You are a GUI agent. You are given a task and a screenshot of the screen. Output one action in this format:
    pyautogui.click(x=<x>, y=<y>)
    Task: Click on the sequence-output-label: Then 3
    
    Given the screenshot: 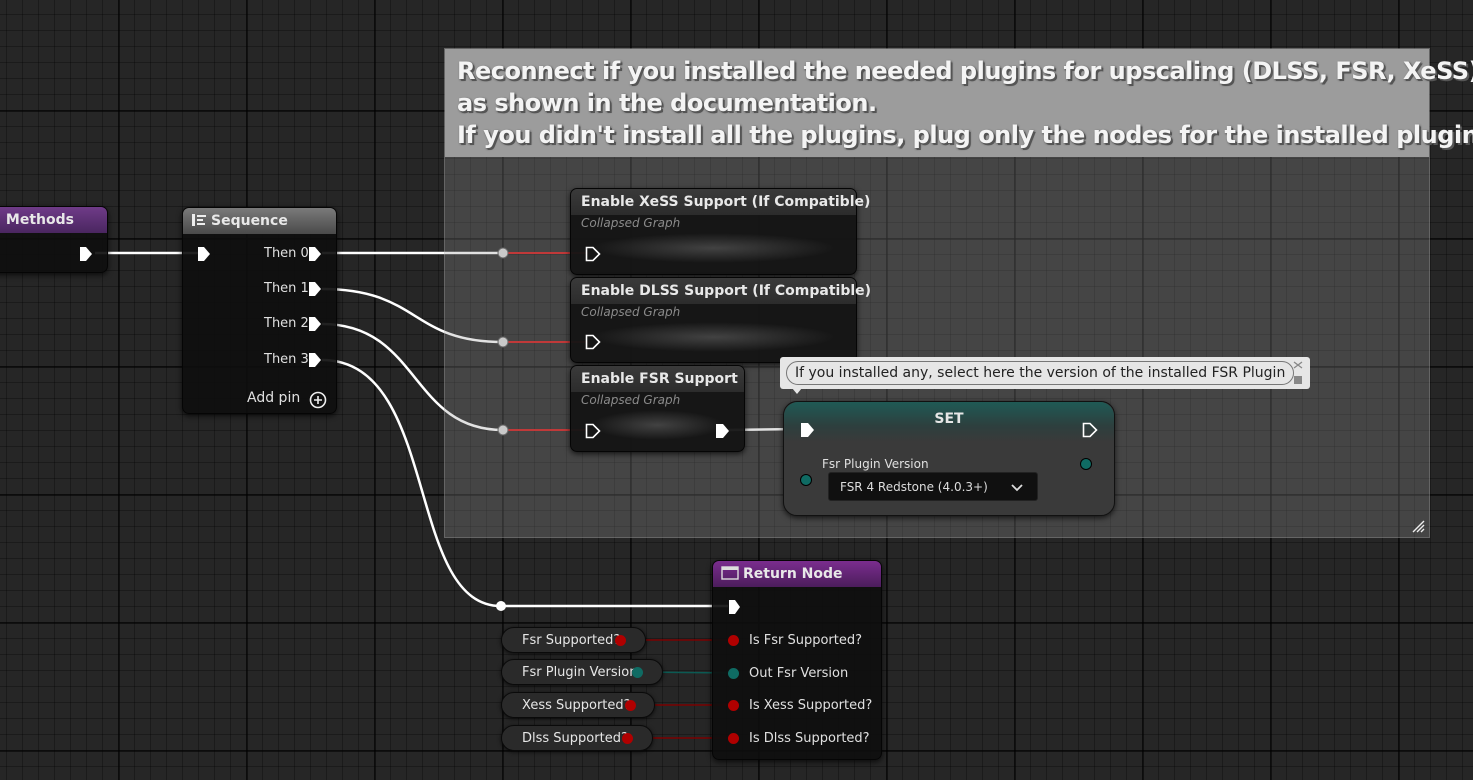 What is the action you would take?
    pyautogui.click(x=286, y=359)
    